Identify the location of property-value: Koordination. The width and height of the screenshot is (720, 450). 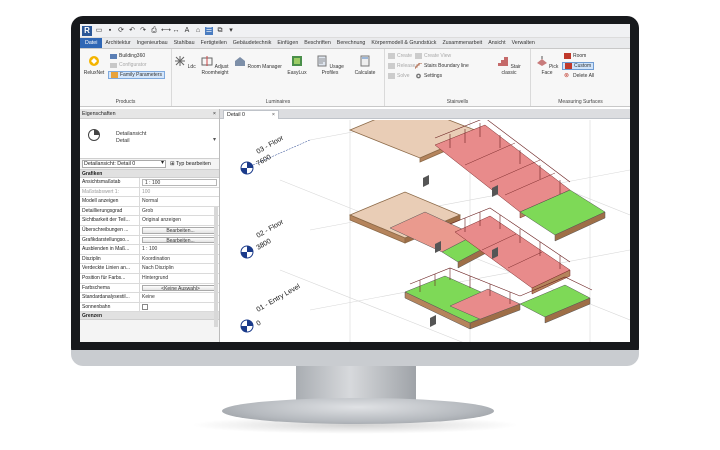
(179, 259).